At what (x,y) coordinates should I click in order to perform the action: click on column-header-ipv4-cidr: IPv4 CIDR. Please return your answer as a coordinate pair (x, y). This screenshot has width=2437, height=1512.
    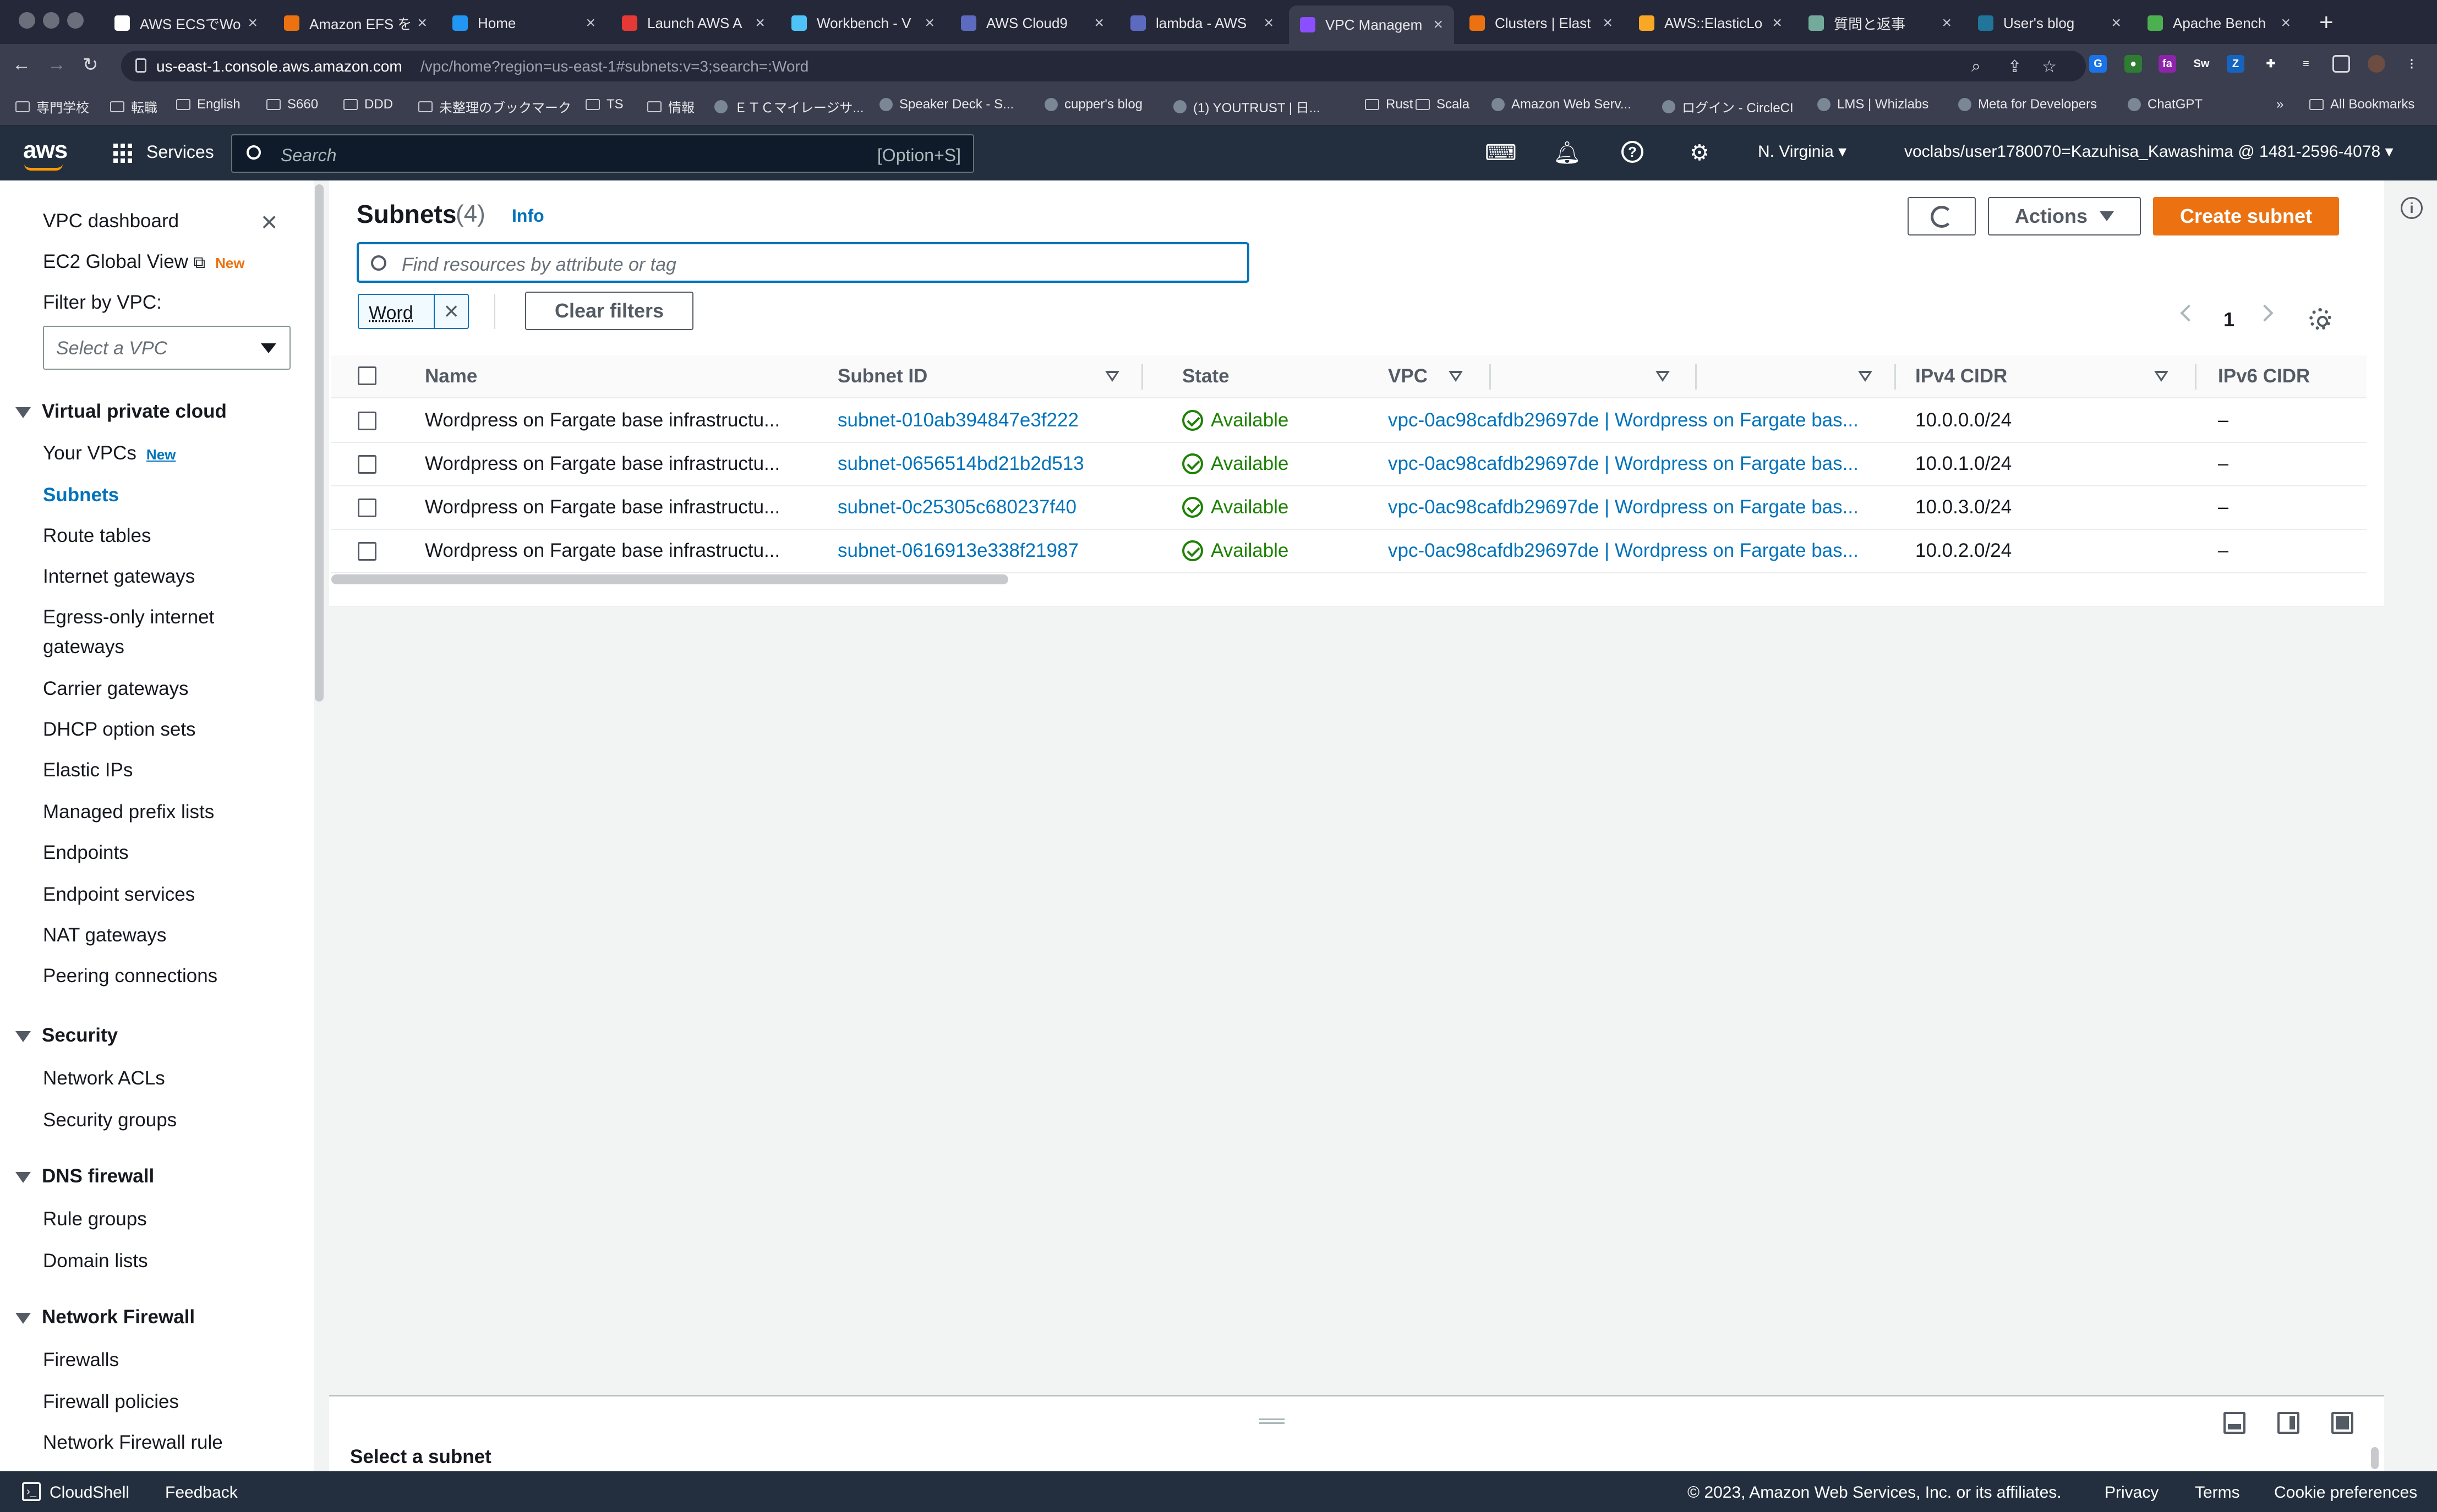
    Looking at the image, I should click on (1961, 376).